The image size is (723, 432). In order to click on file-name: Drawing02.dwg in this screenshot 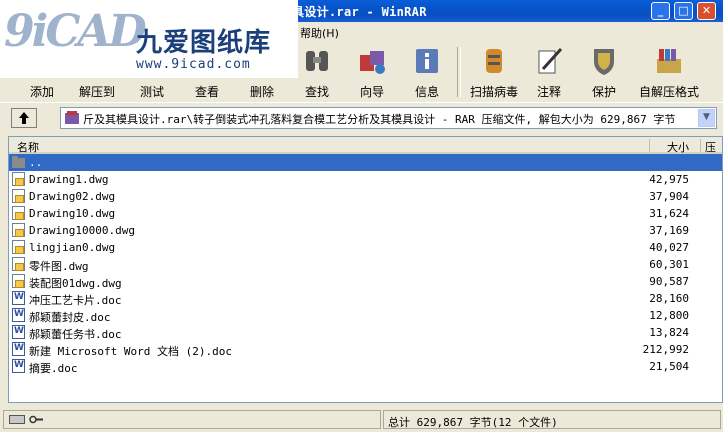, I will do `click(72, 196)`.